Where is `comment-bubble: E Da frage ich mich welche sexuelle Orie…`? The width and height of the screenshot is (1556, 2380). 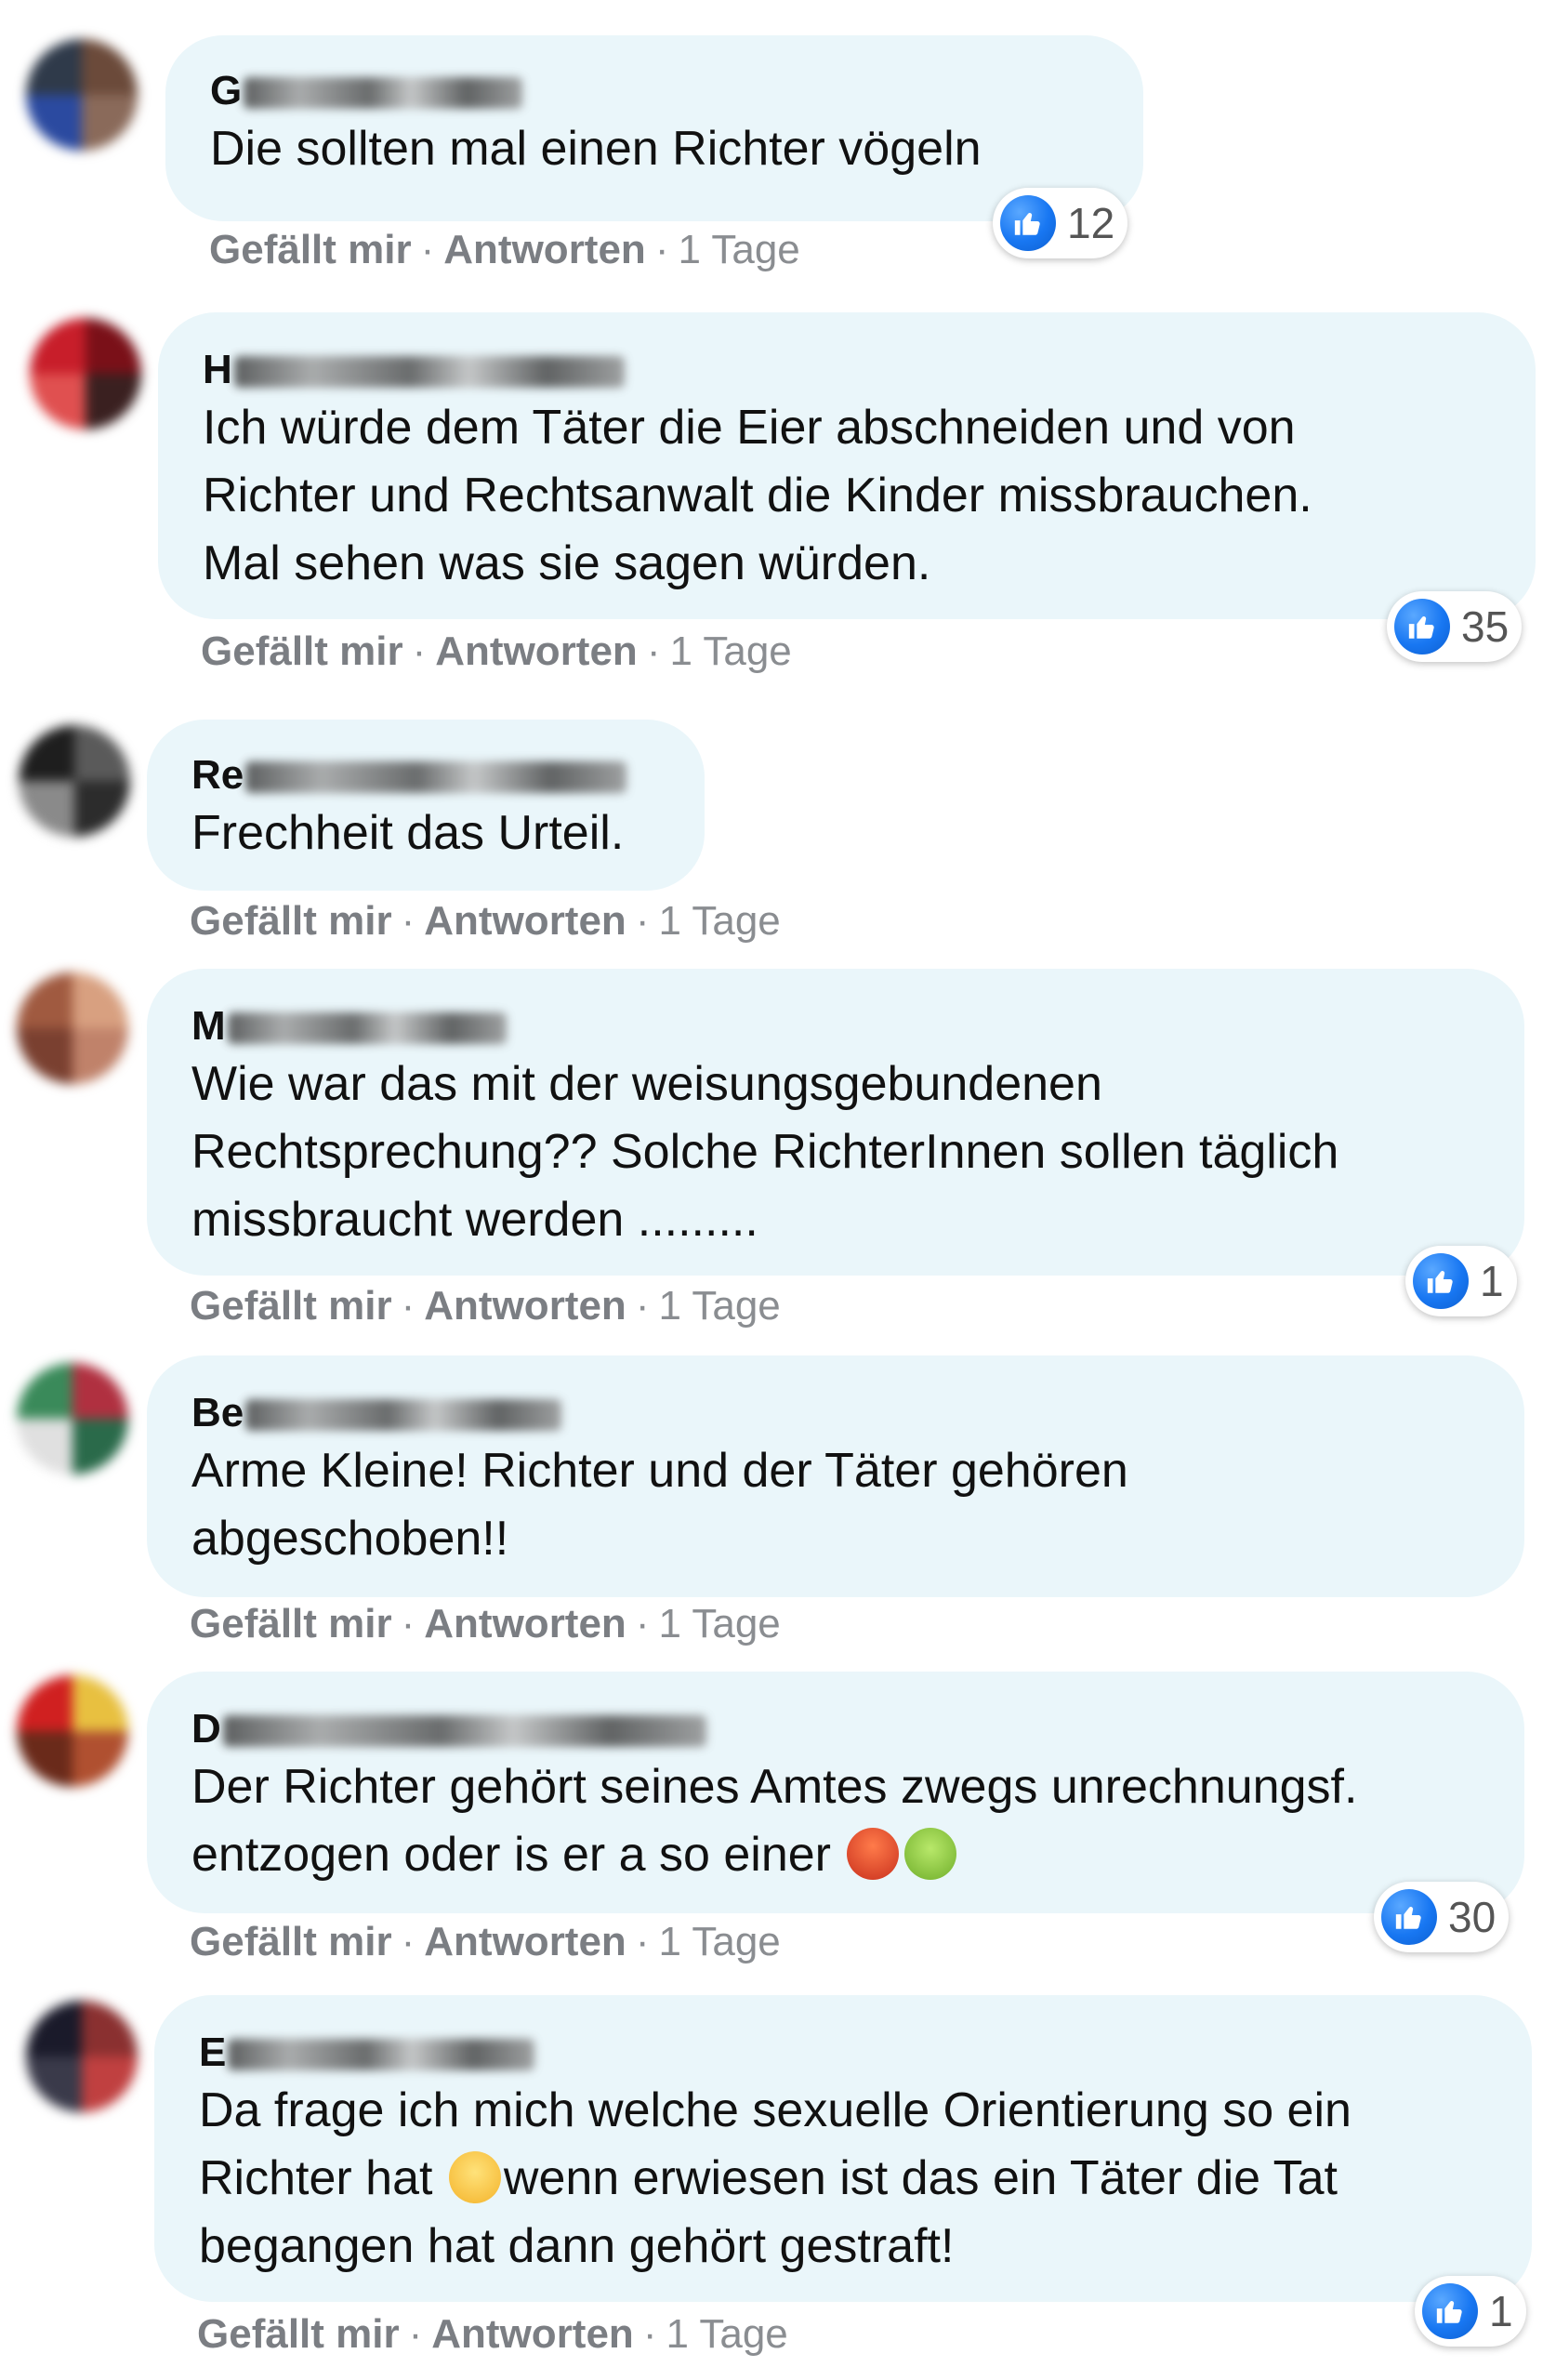 comment-bubble: E Da frage ich mich welche sexuelle Orie… is located at coordinates (843, 2148).